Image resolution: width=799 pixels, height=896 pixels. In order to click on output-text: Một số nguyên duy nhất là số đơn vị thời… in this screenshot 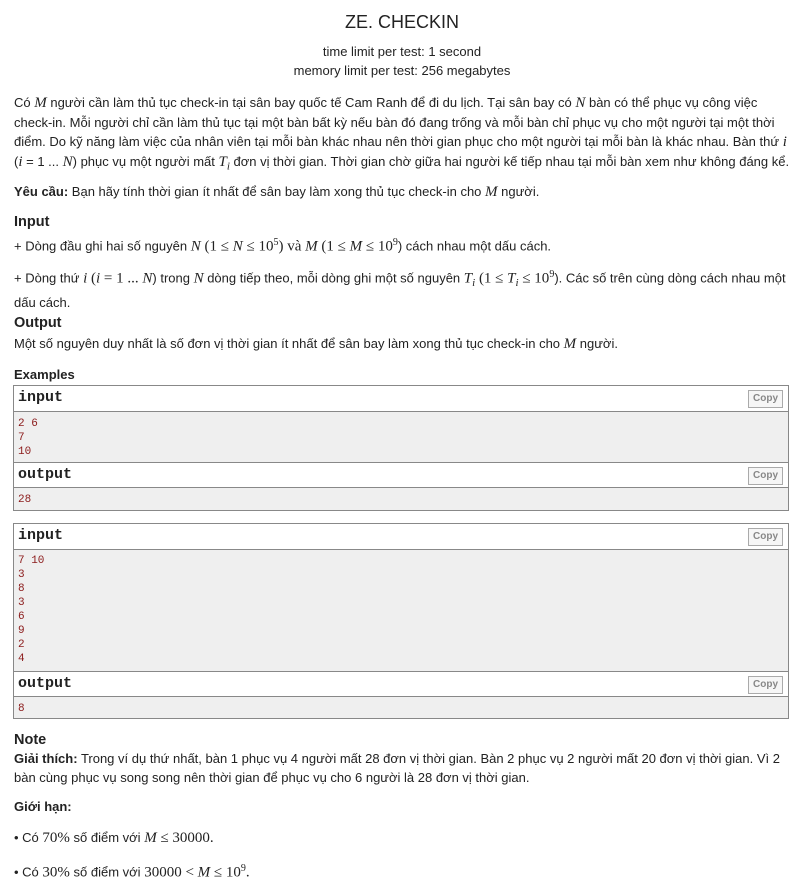, I will do `click(316, 344)`.